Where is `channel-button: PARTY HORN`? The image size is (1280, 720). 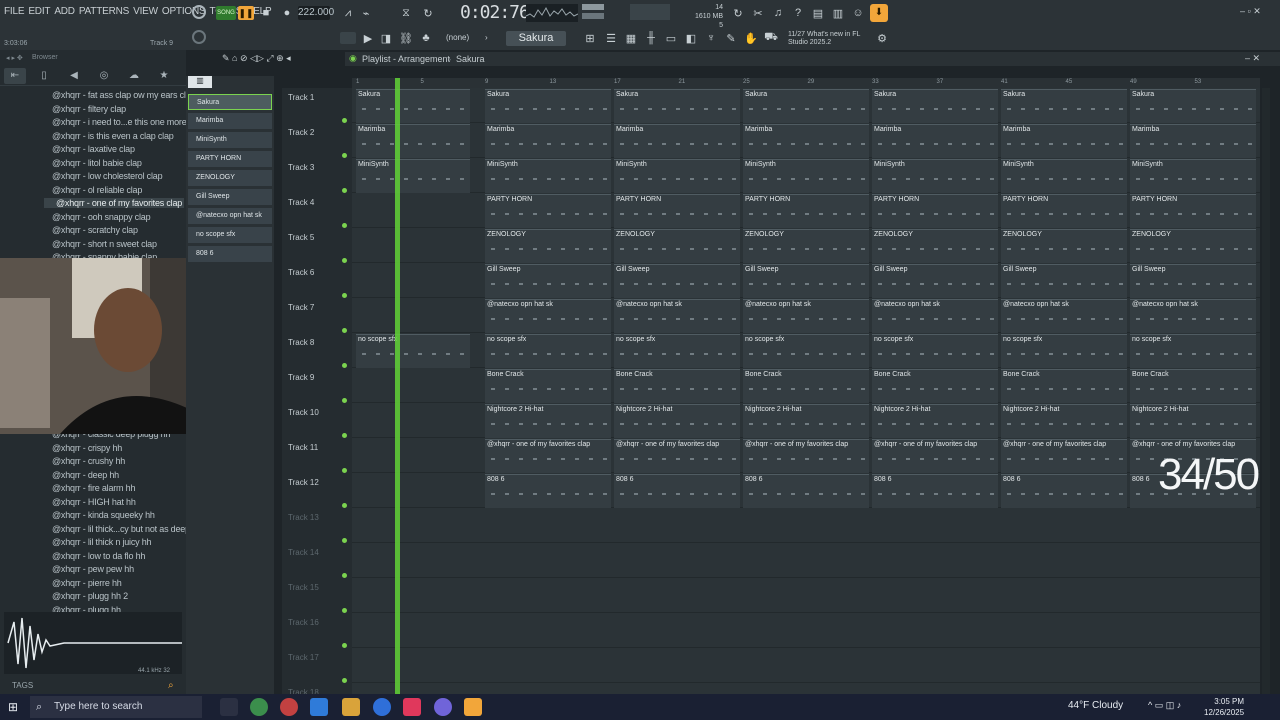 channel-button: PARTY HORN is located at coordinates (230, 159).